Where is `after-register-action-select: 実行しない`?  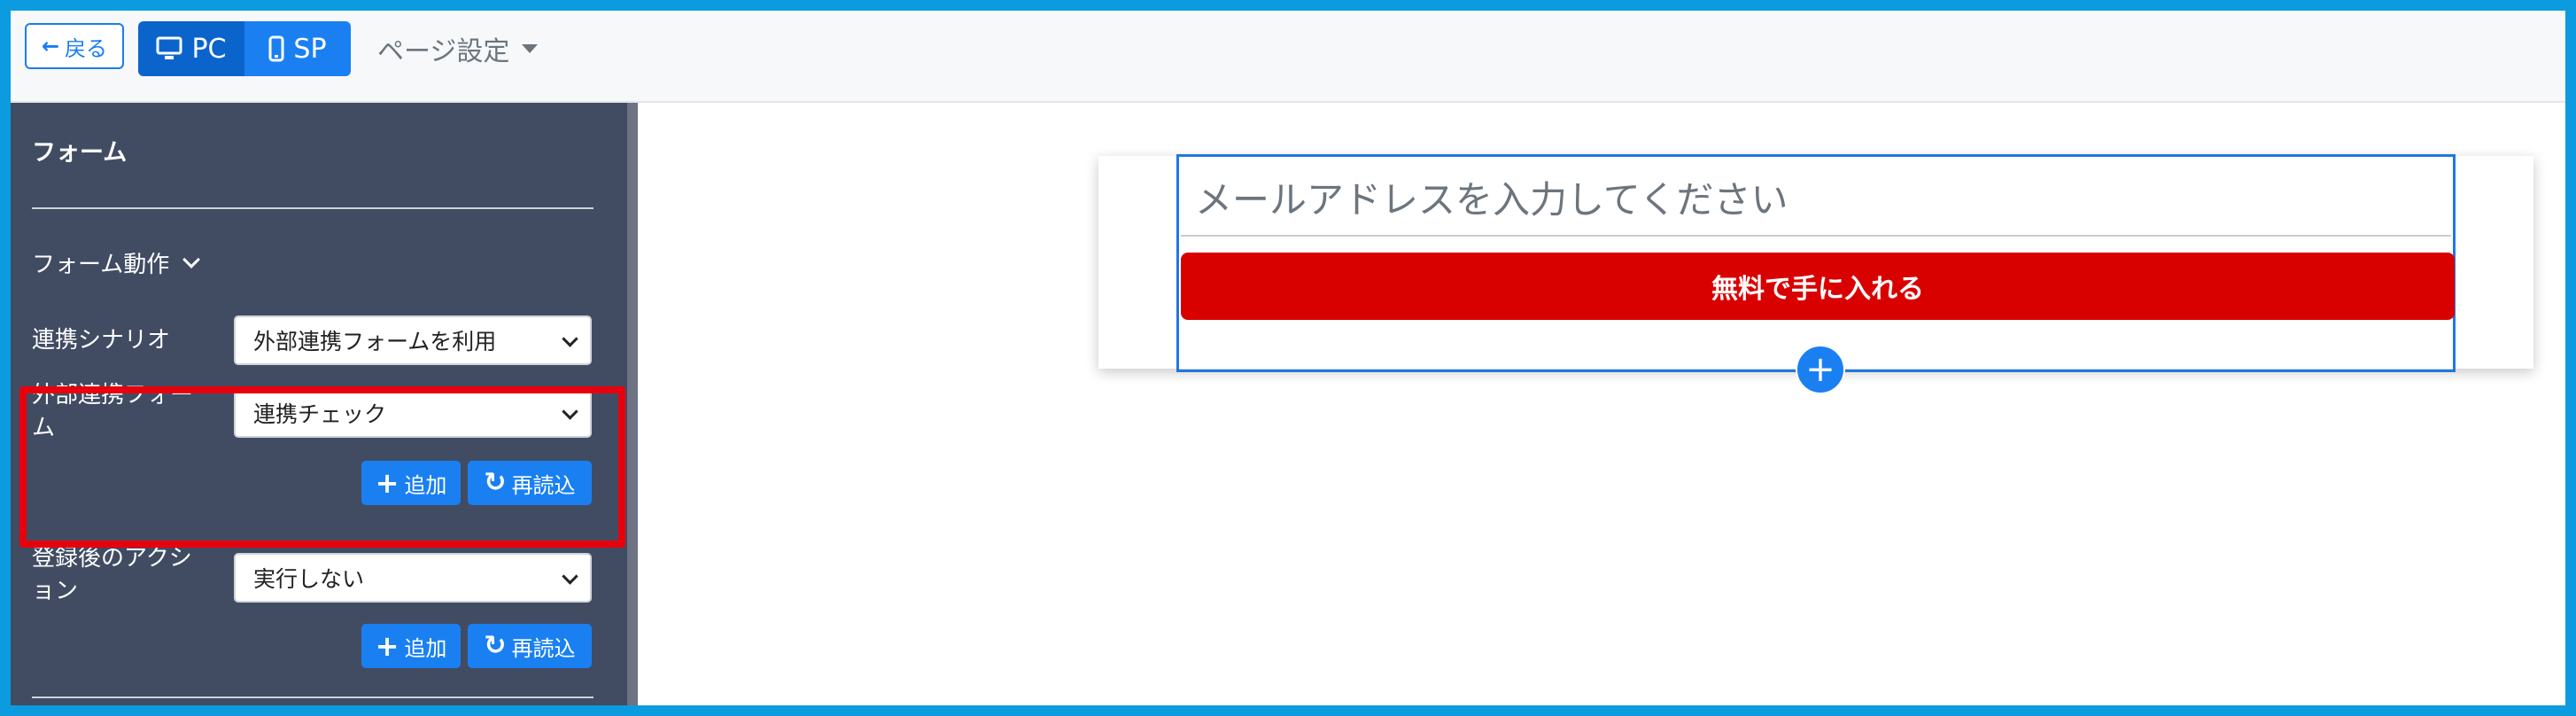 after-register-action-select: 実行しない is located at coordinates (413, 578).